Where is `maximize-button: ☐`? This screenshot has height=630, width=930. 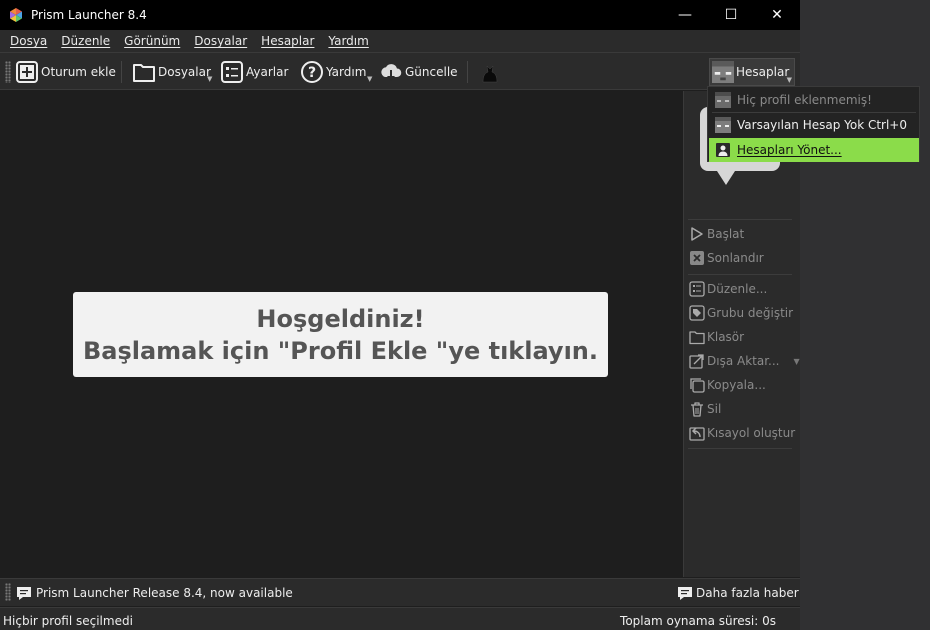
maximize-button: ☐ is located at coordinates (731, 15).